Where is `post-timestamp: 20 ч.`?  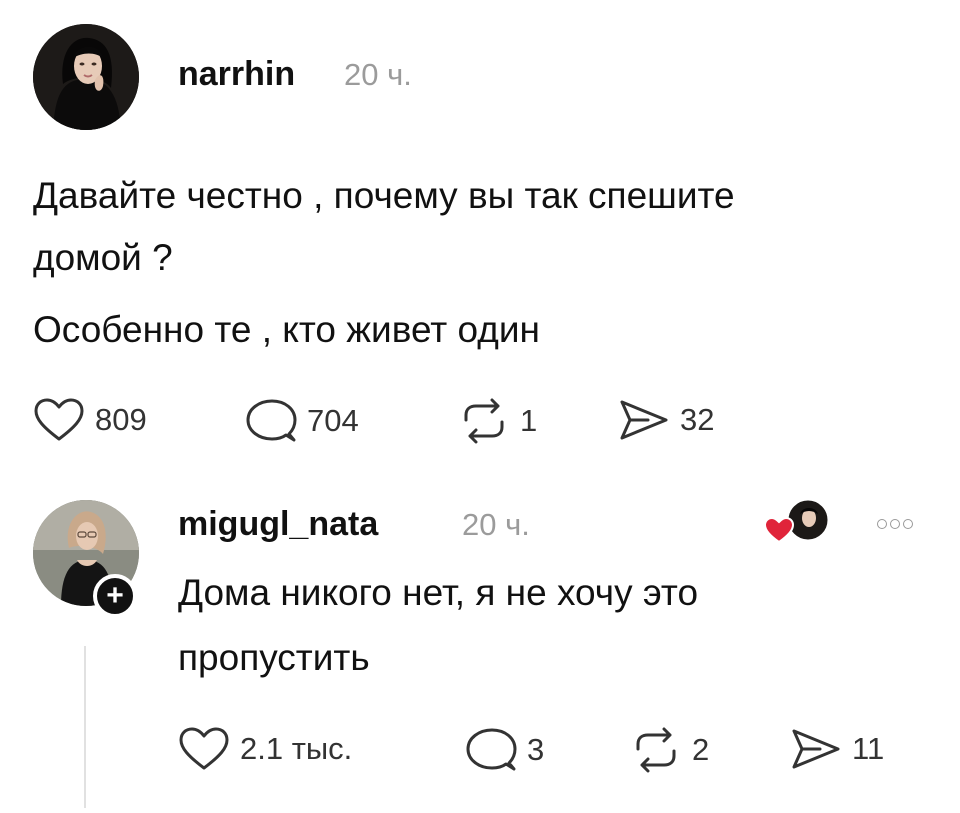 post-timestamp: 20 ч. is located at coordinates (378, 74).